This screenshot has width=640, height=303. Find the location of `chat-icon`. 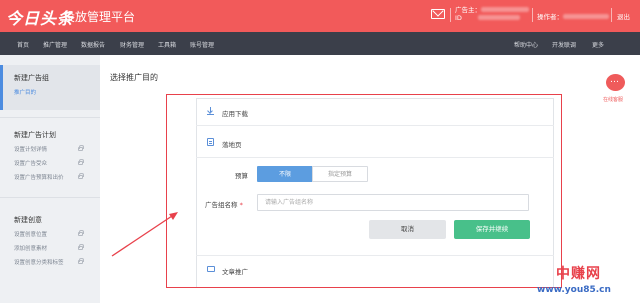

chat-icon is located at coordinates (615, 82).